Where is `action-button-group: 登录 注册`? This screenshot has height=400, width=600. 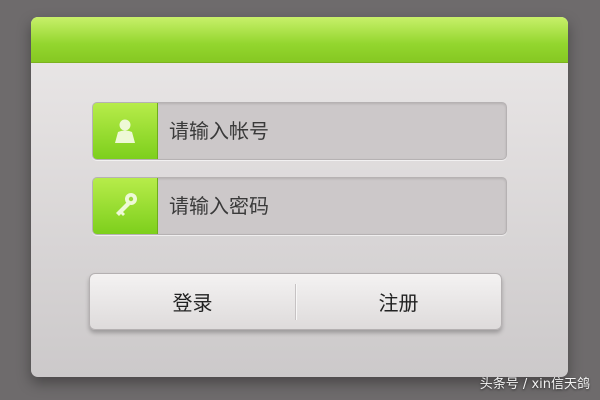 action-button-group: 登录 注册 is located at coordinates (295, 301).